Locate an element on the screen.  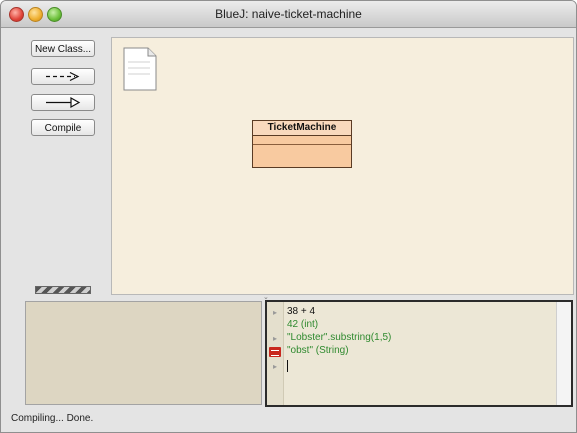
title-bar: BlueJ: naive-ticket-machine is located at coordinates (288, 14).